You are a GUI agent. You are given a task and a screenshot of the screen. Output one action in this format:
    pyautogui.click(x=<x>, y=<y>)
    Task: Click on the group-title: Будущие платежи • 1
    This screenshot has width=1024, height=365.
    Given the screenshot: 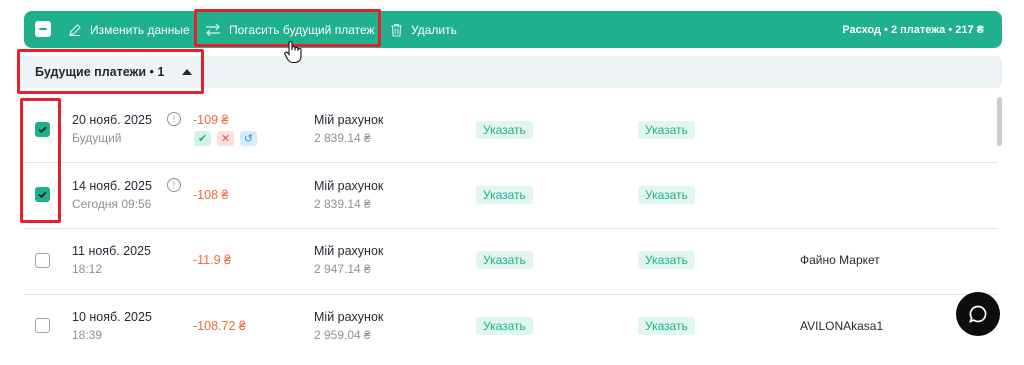 What is the action you would take?
    pyautogui.click(x=100, y=71)
    